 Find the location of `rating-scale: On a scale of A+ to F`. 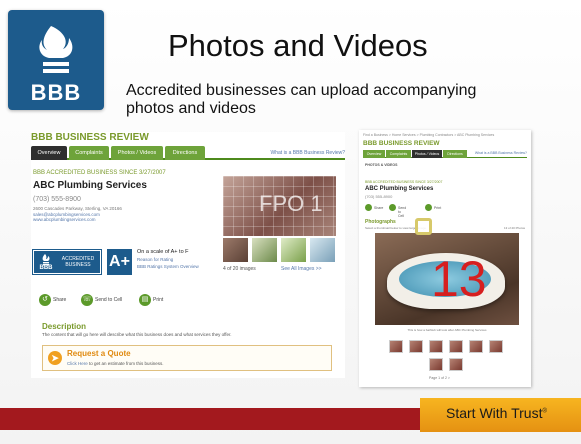

rating-scale: On a scale of A+ to F is located at coordinates (163, 252).